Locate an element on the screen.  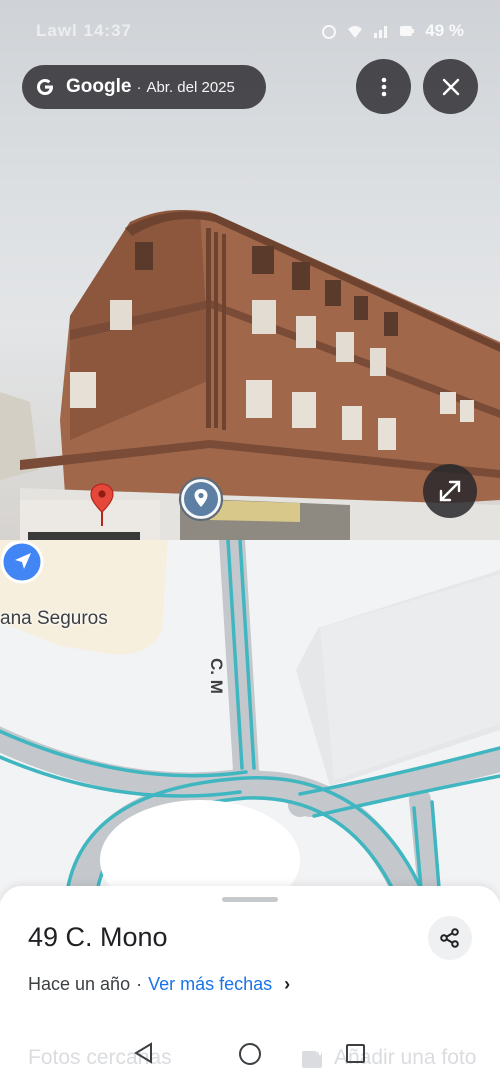
photo-age: Hace un año is located at coordinates (79, 984).